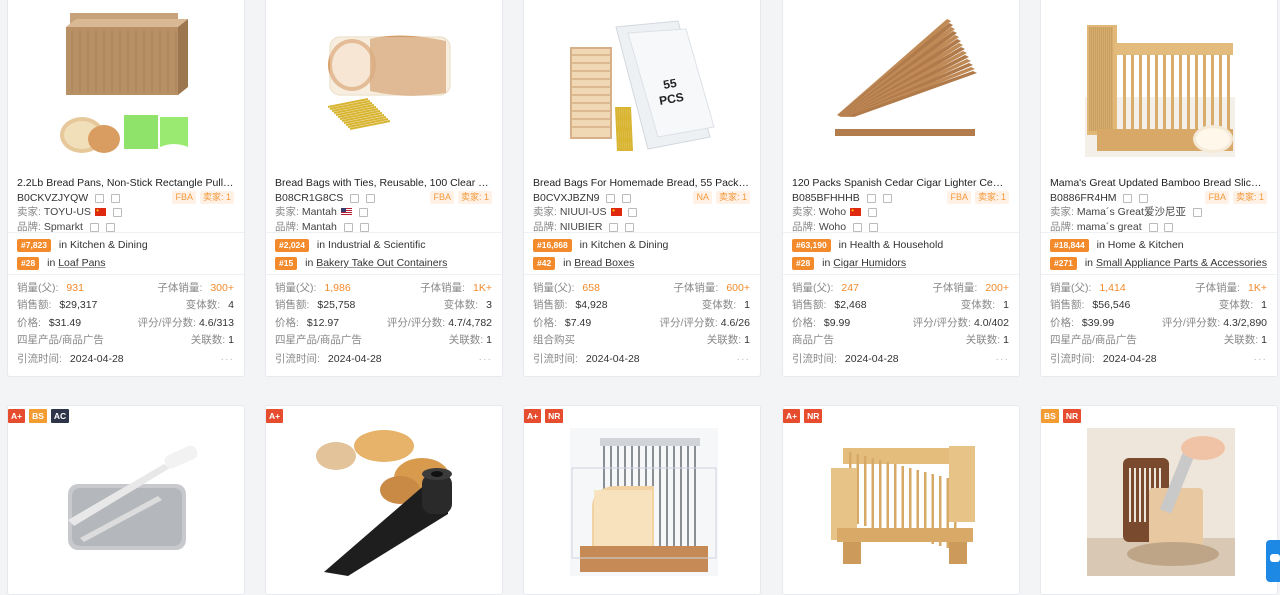 The width and height of the screenshot is (1280, 595). I want to click on asin: B085BFHHHB, so click(826, 198).